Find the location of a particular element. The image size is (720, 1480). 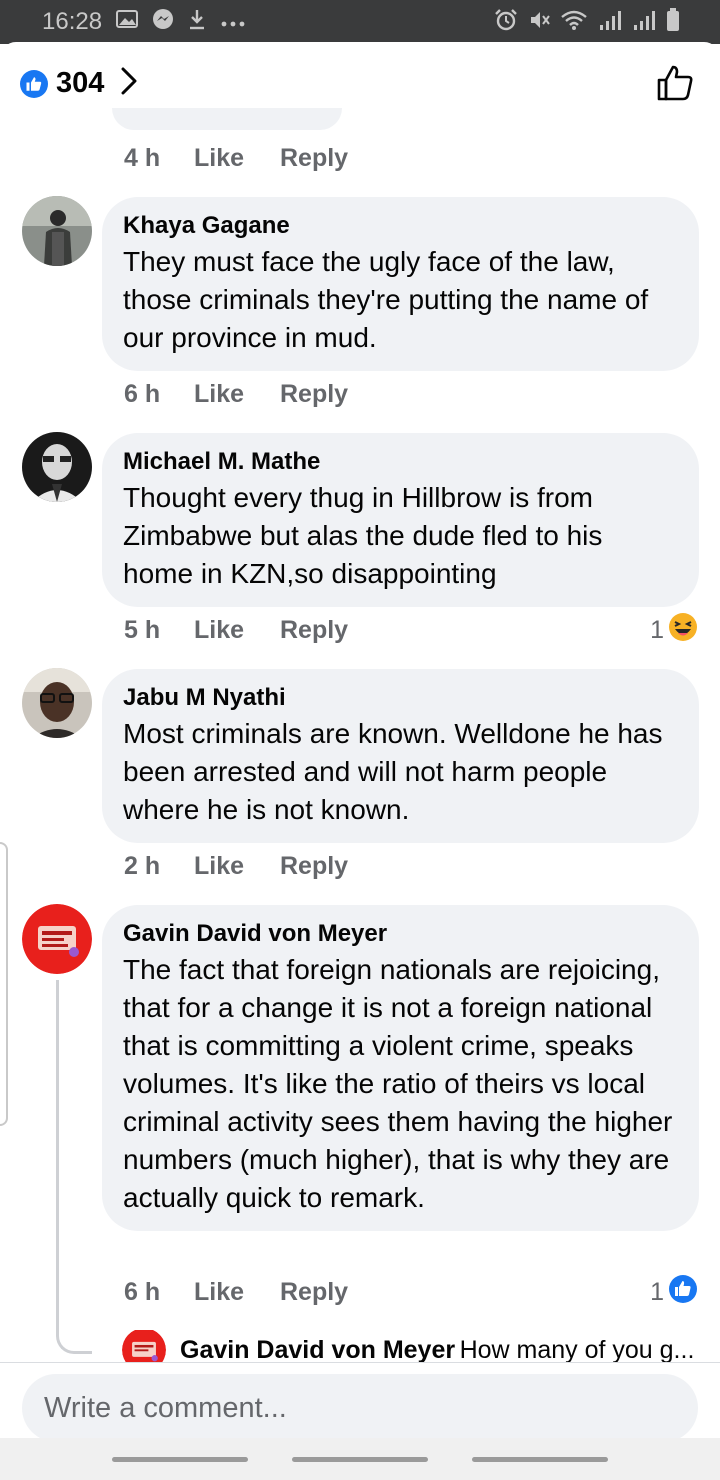

thread-connector is located at coordinates (74, 1342).